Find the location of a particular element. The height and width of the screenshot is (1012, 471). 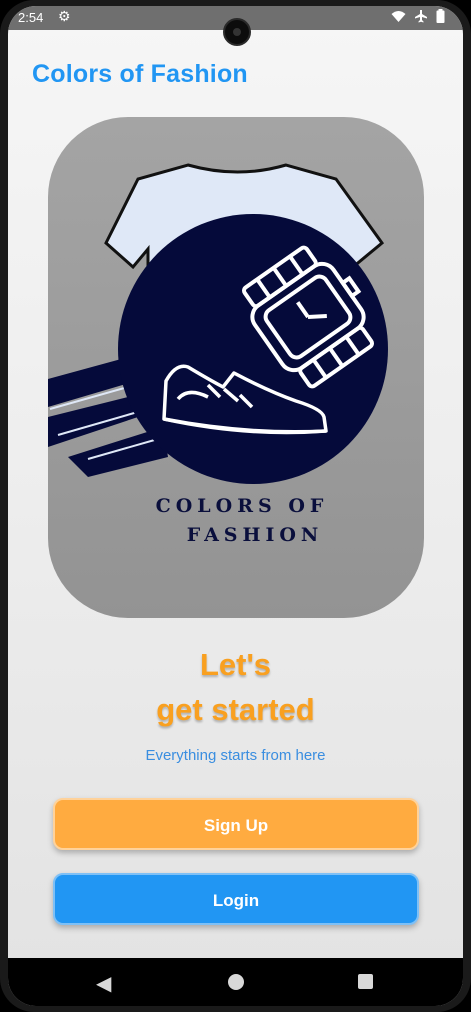

navigation-bar: ◀ is located at coordinates (235, 982).